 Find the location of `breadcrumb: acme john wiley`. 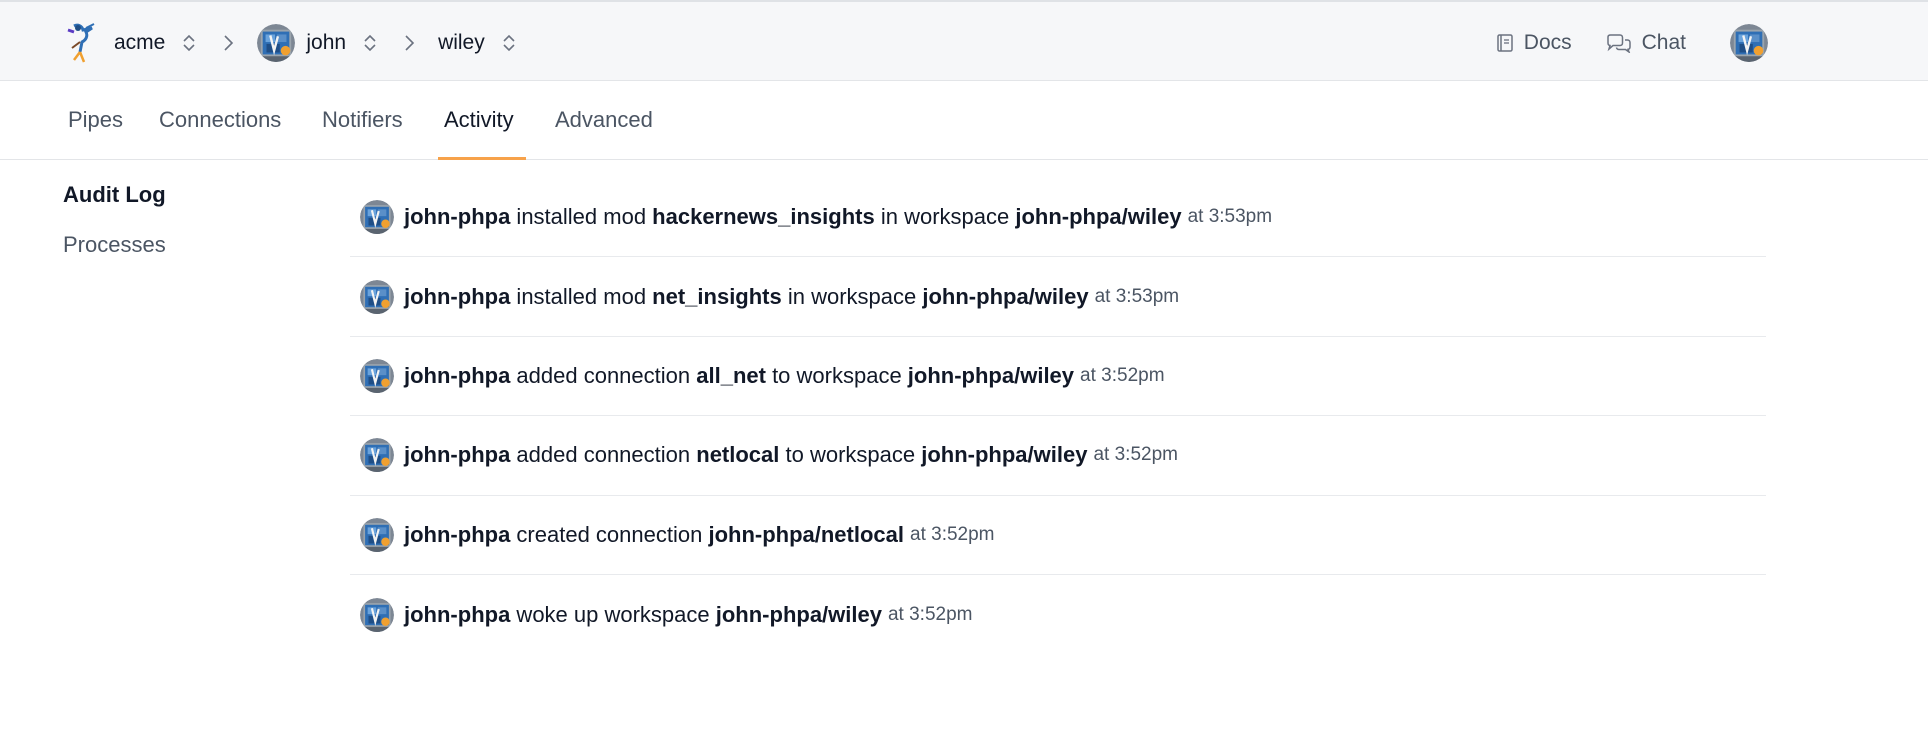

breadcrumb: acme john wiley is located at coordinates (290, 43).